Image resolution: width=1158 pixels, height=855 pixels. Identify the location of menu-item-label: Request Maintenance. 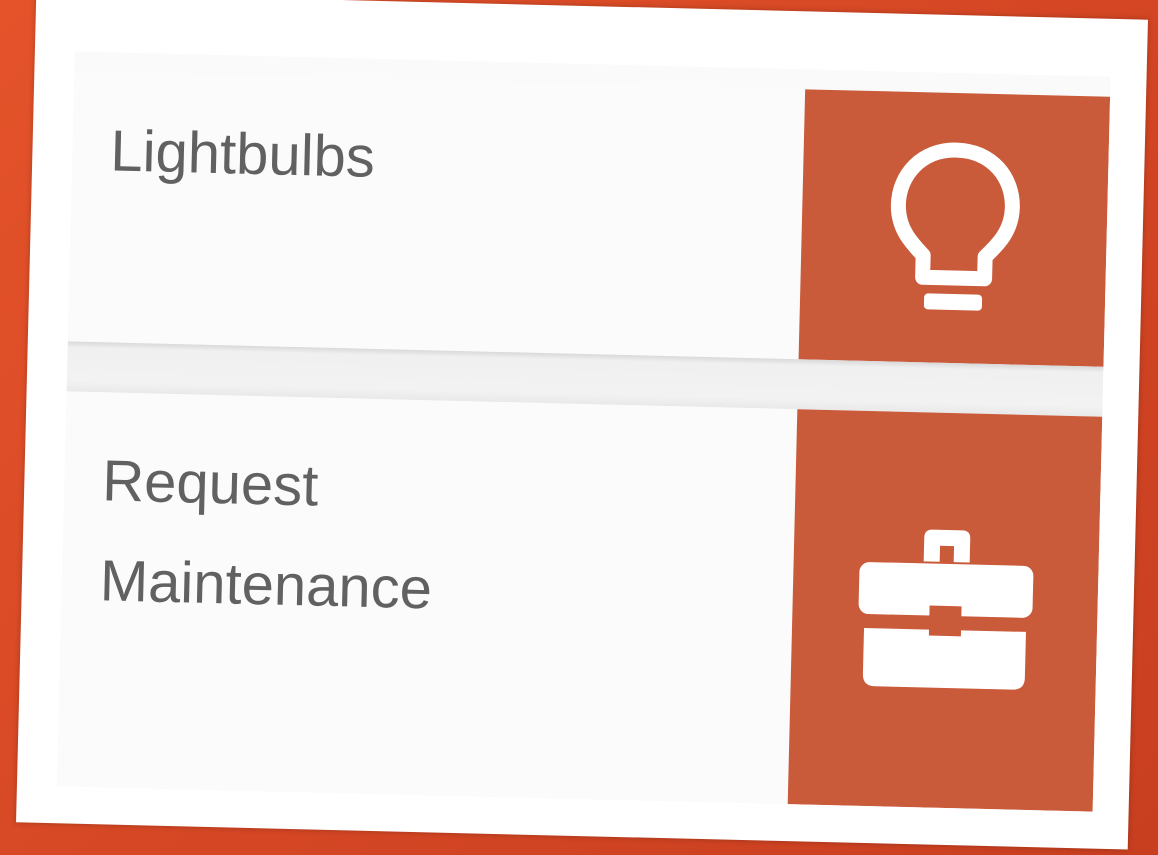
(266, 554).